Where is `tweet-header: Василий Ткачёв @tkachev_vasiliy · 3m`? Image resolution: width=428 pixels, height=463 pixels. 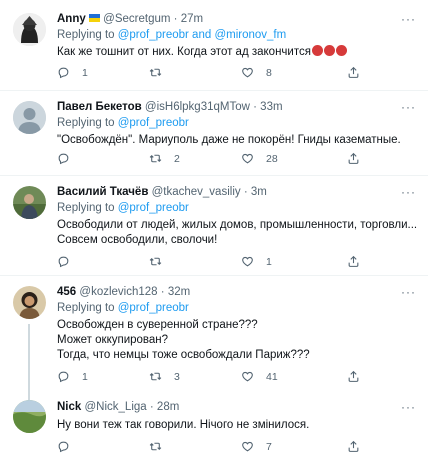
tweet-header: Василий Ткачёв @tkachev_vasiliy · 3m is located at coordinates (235, 192).